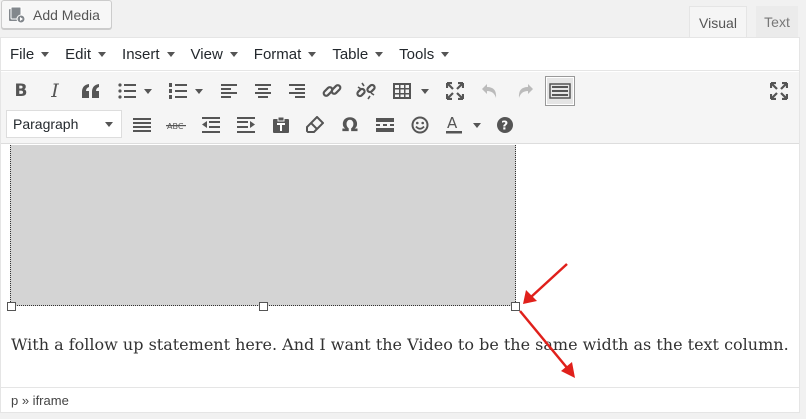 This screenshot has width=806, height=419. I want to click on add-media-label: Add Media, so click(66, 14).